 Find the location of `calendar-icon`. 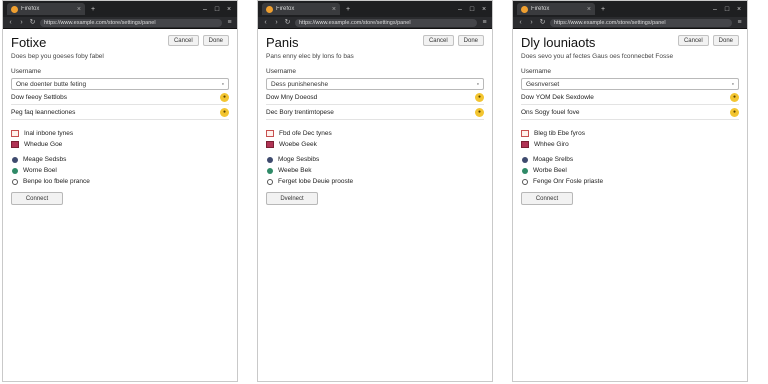

calendar-icon is located at coordinates (270, 144).